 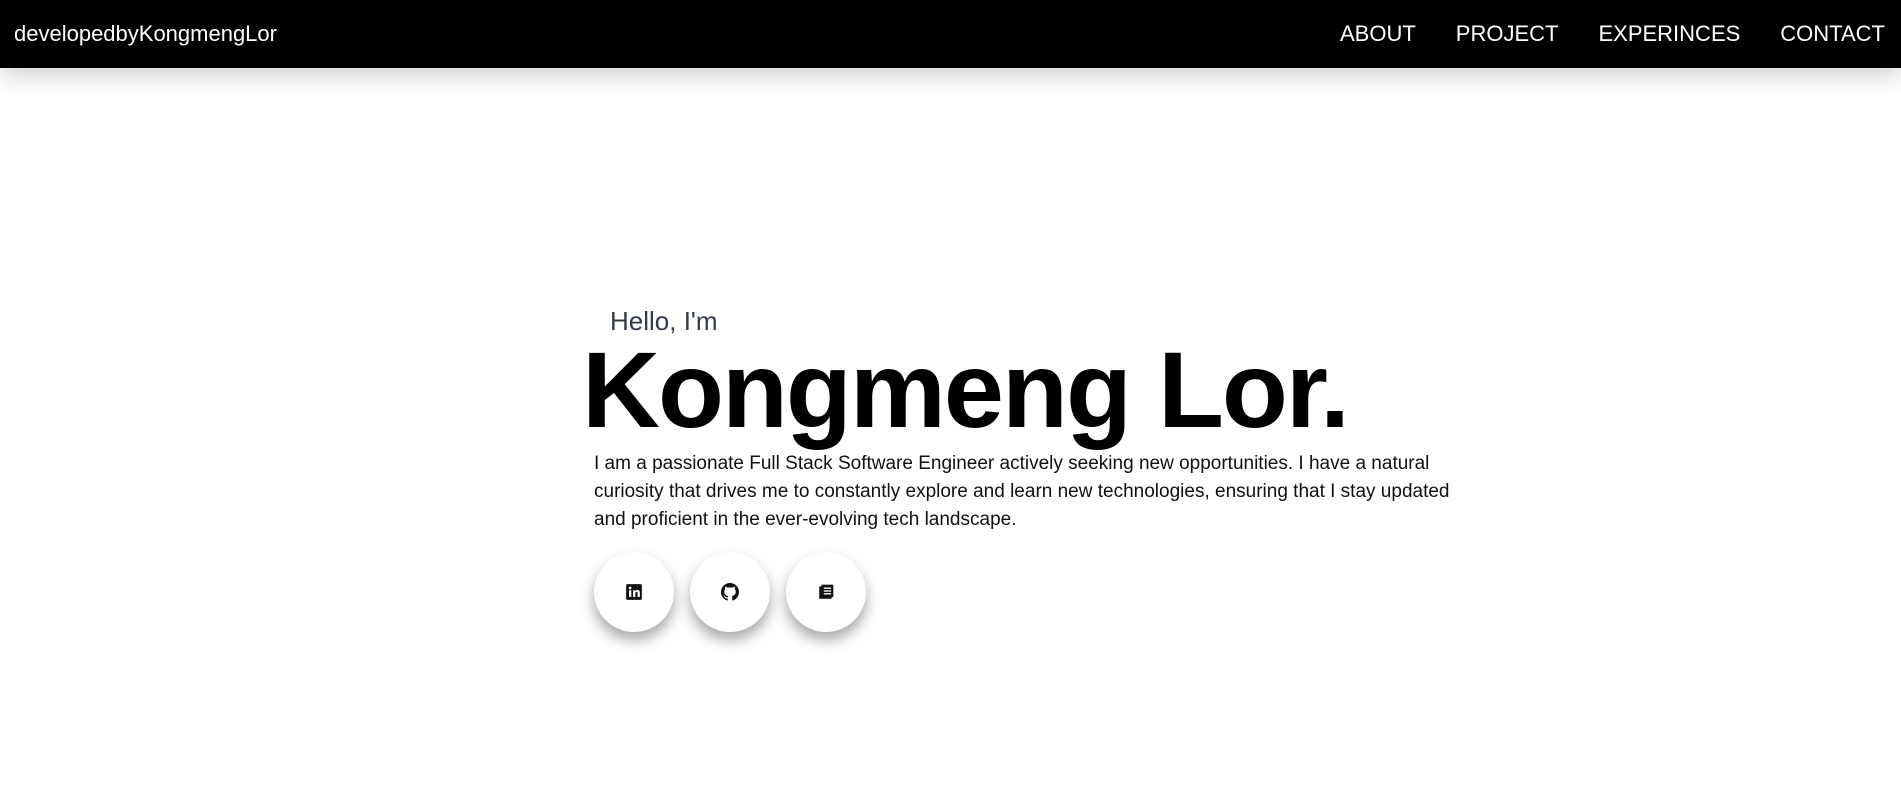 I want to click on linkedin-icon, so click(x=634, y=592).